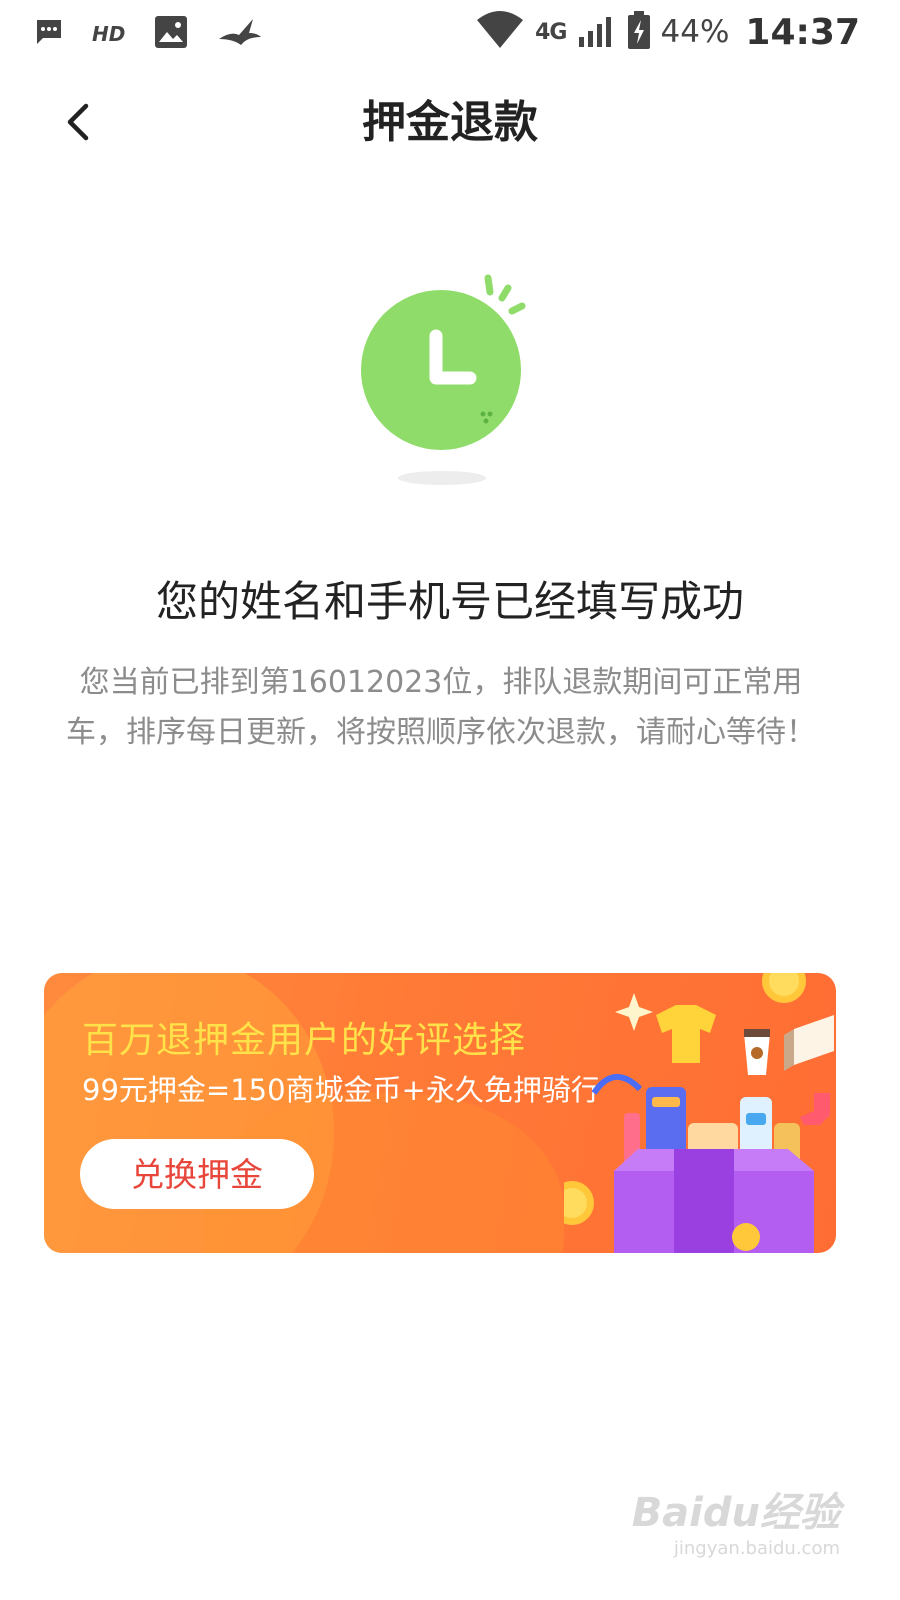 This screenshot has height=1600, width=900. Describe the element at coordinates (450, 35) in the screenshot. I see `status-bar: HD 4G 44% 14:37` at that location.